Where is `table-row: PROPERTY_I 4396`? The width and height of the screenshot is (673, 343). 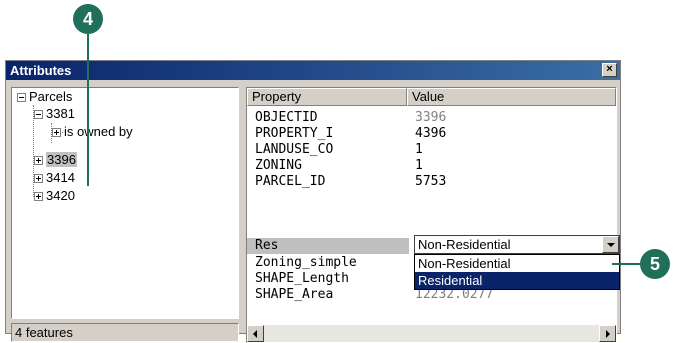 table-row: PROPERTY_I 4396 is located at coordinates (431, 133).